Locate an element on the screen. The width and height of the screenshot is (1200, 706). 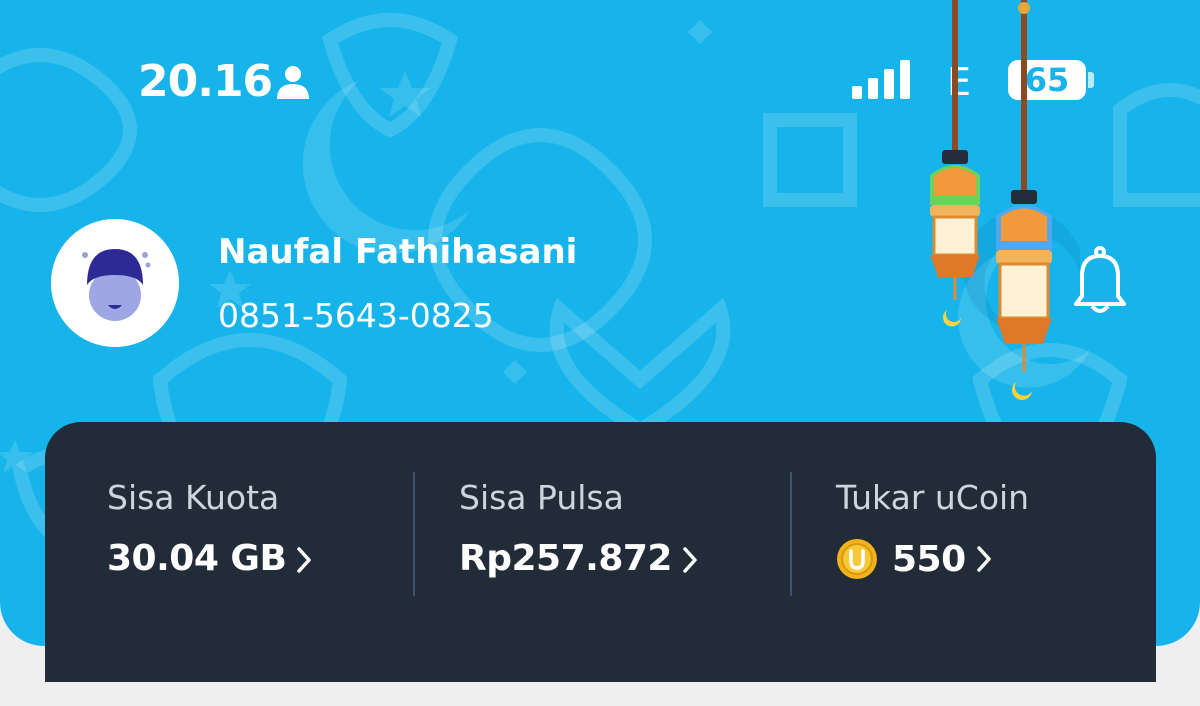
quota-value: 30.04 GB is located at coordinates (197, 558).